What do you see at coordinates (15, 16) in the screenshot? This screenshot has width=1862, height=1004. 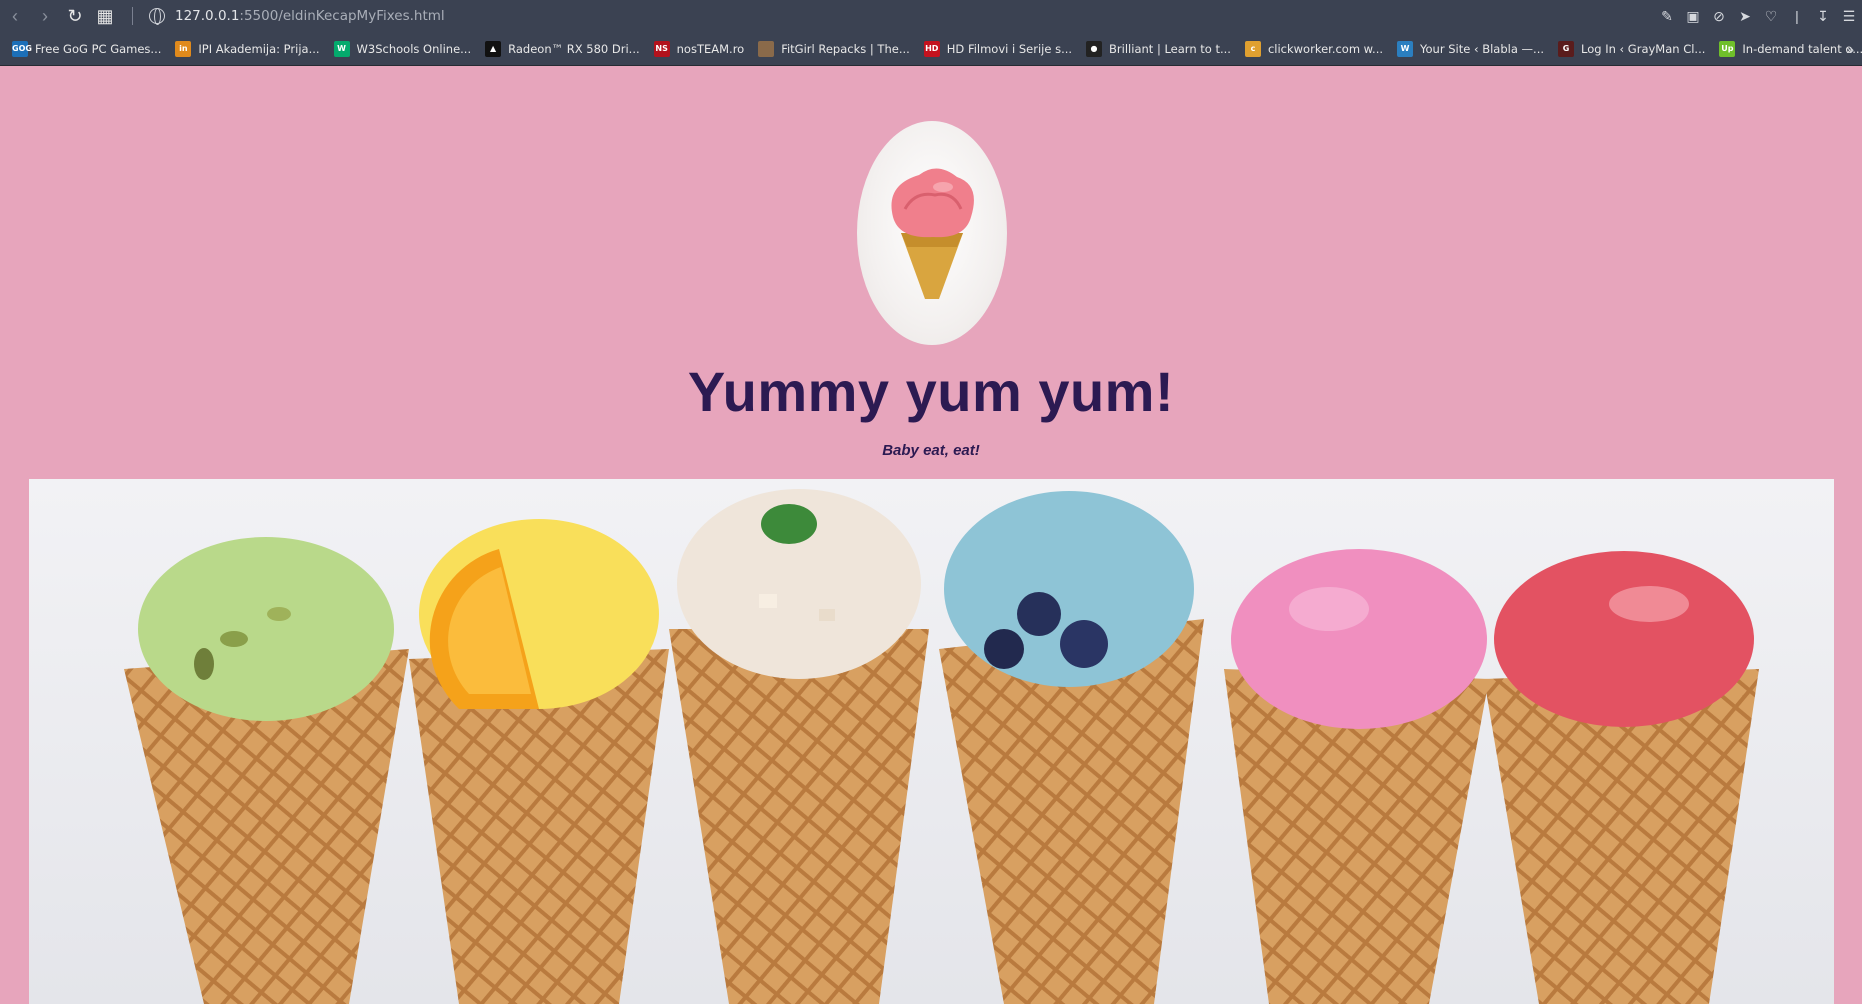 I see `back-icon: ‹` at bounding box center [15, 16].